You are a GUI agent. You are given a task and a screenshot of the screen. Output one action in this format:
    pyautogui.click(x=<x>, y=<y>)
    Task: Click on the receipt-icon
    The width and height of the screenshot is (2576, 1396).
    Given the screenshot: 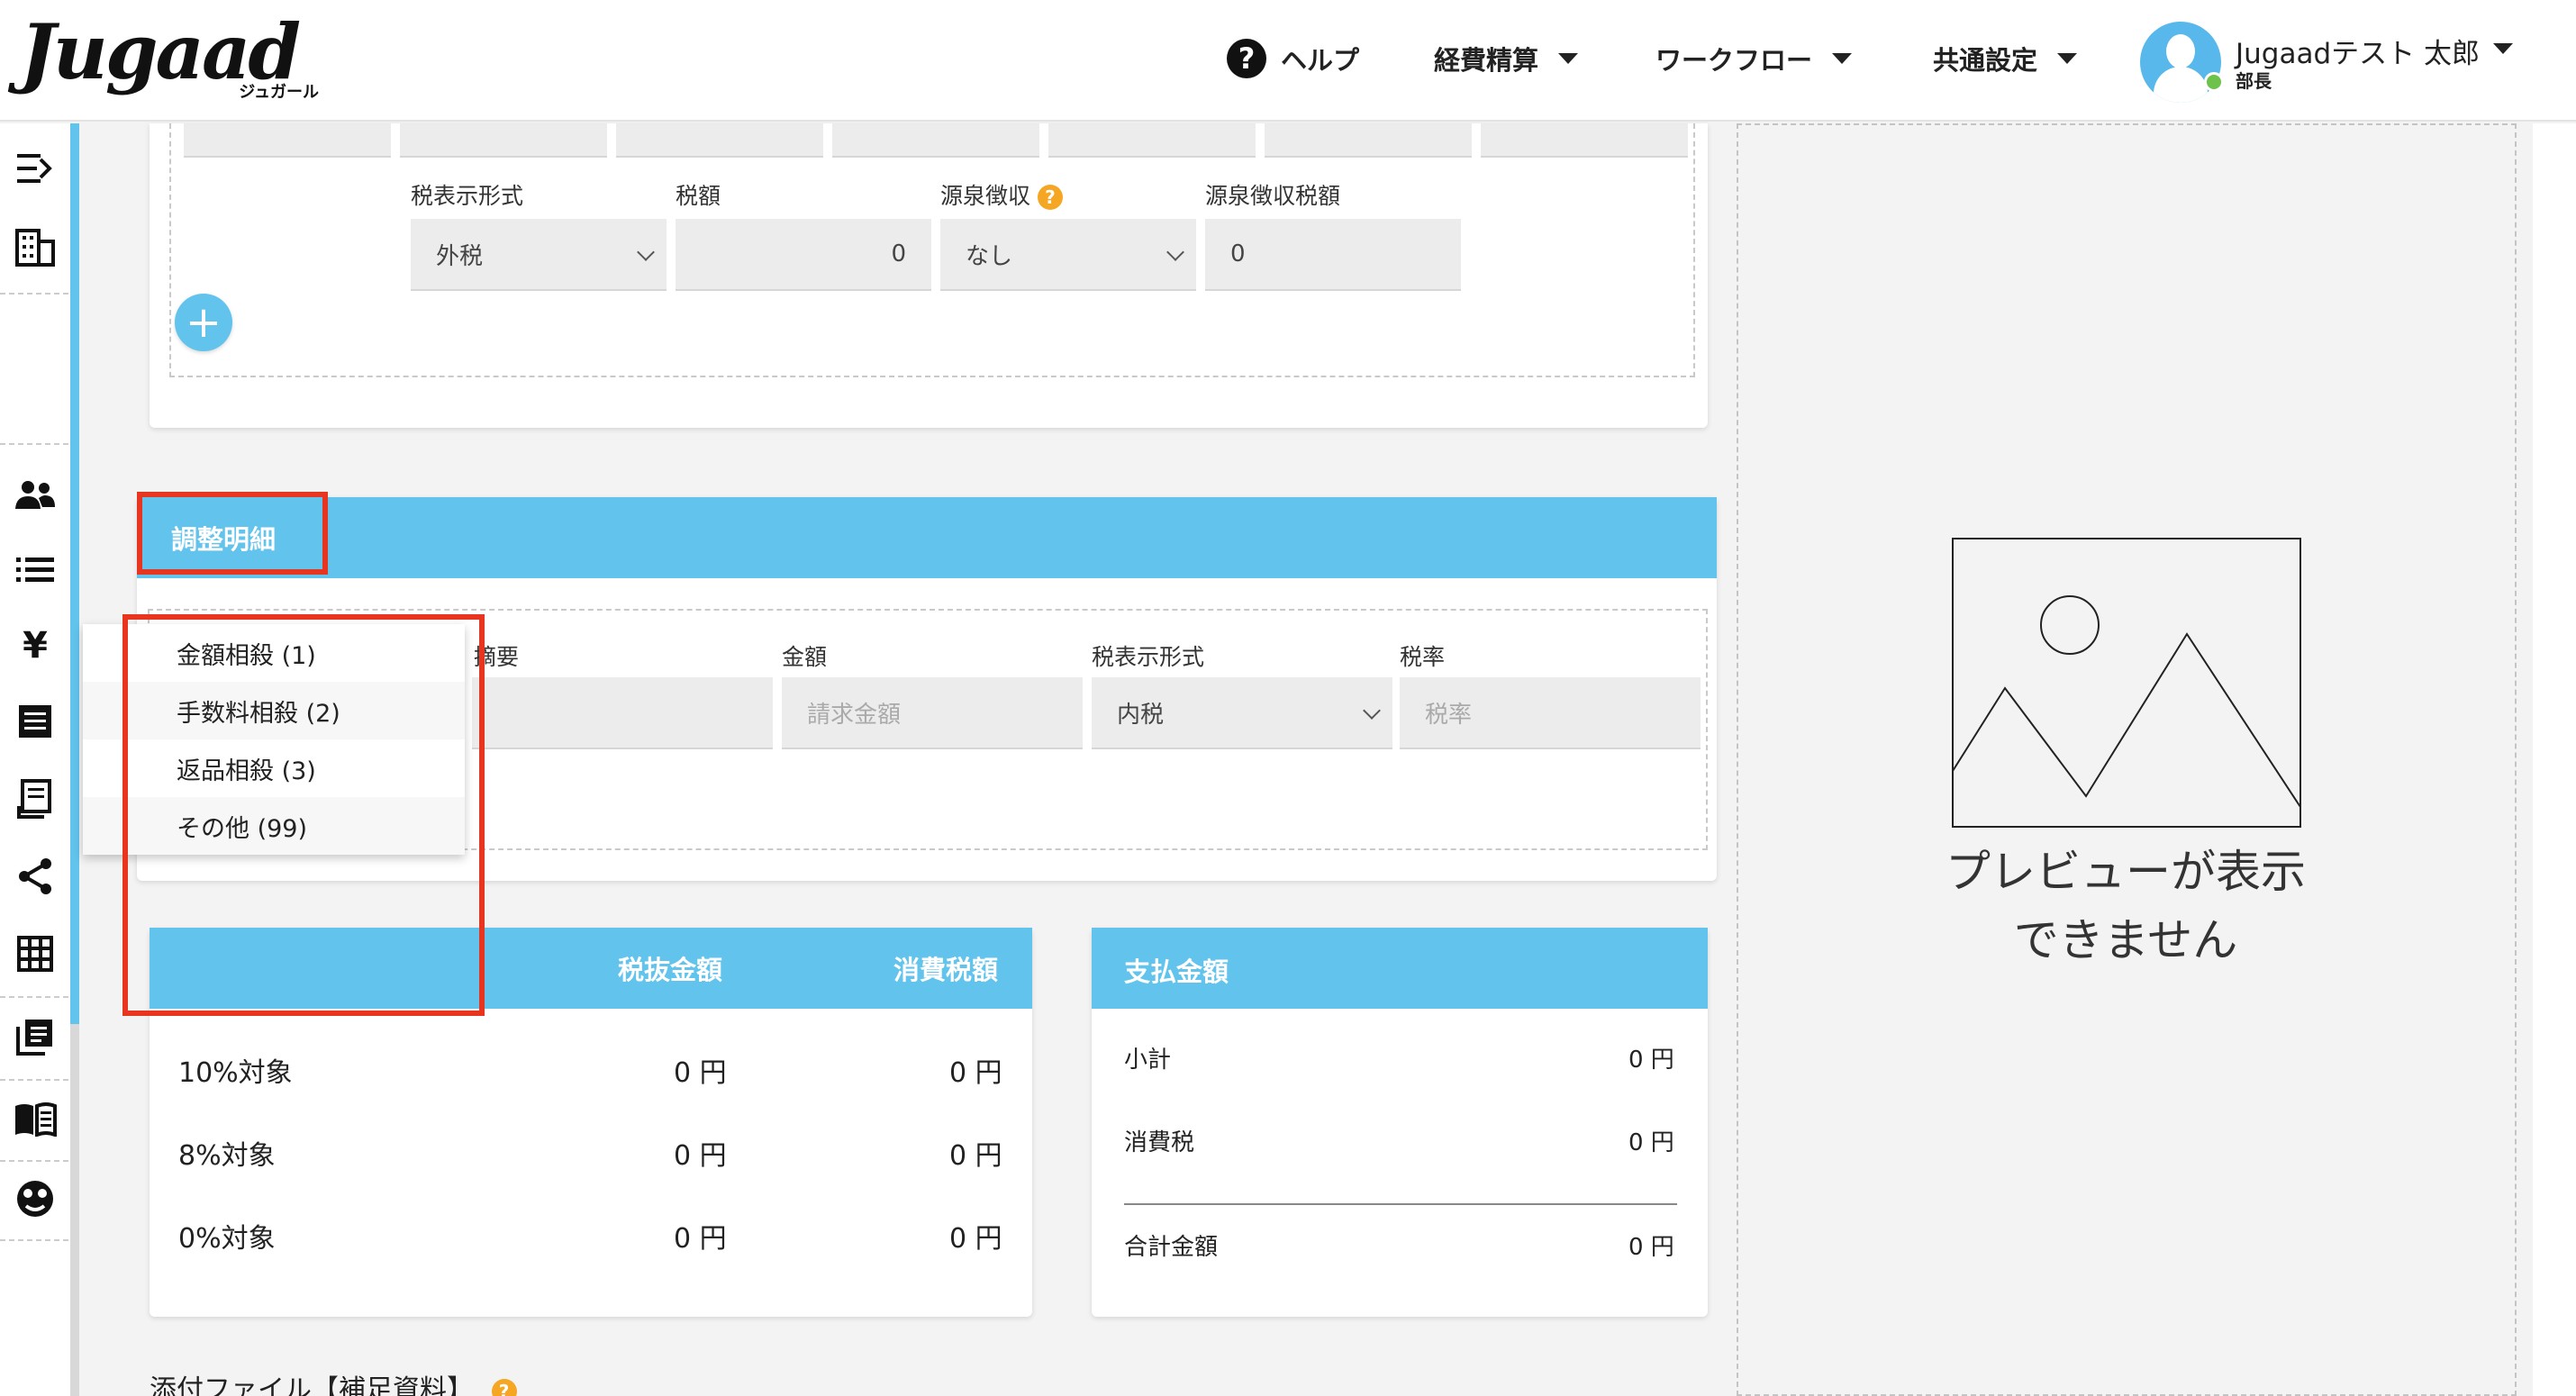 What is the action you would take?
    pyautogui.click(x=35, y=798)
    